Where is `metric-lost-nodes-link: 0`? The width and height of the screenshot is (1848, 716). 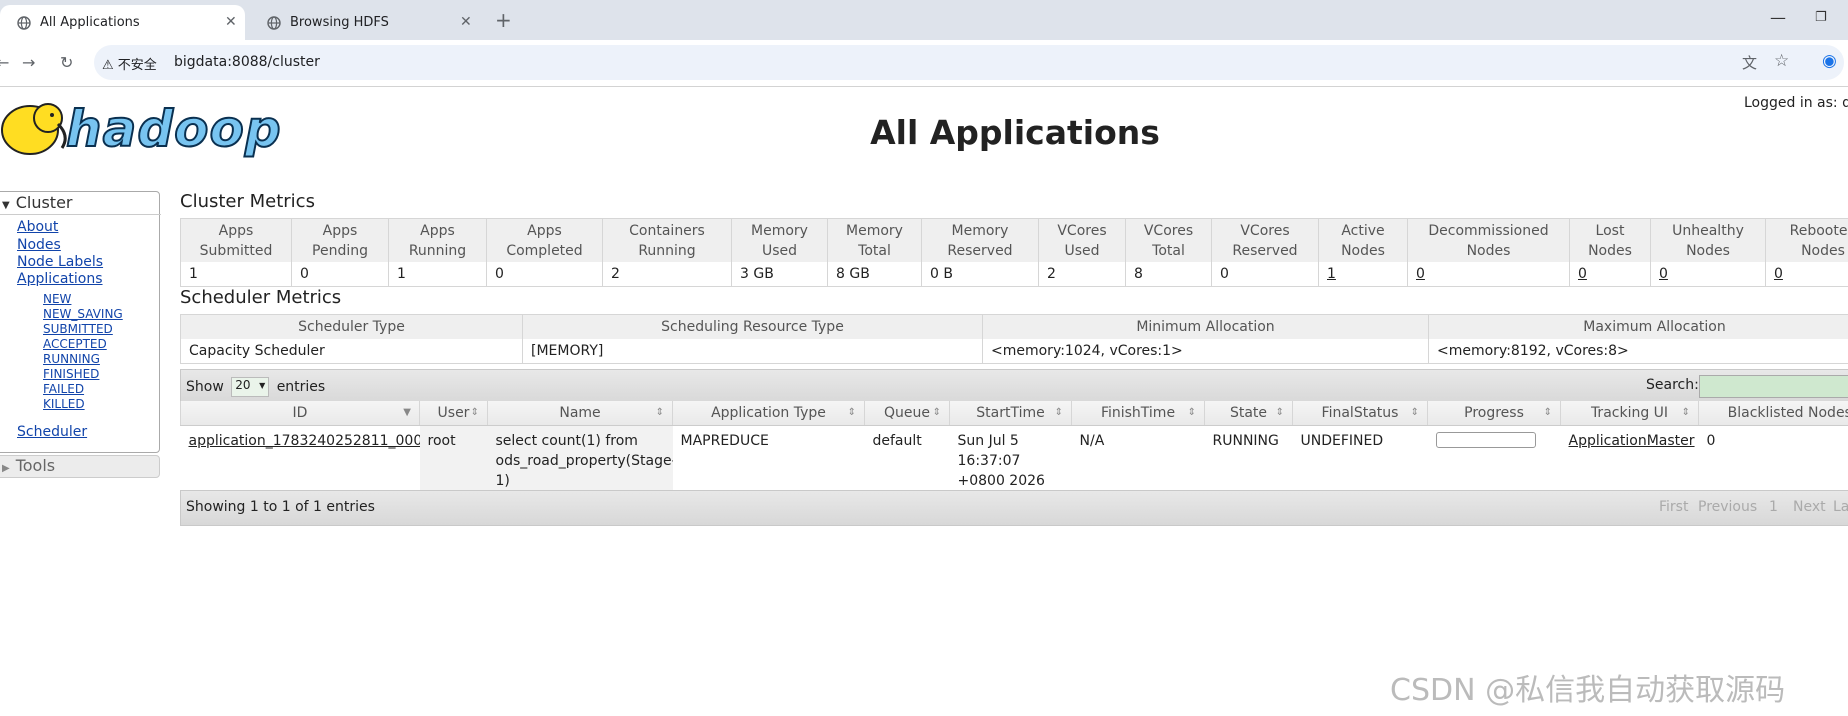
metric-lost-nodes-link: 0 is located at coordinates (1582, 274).